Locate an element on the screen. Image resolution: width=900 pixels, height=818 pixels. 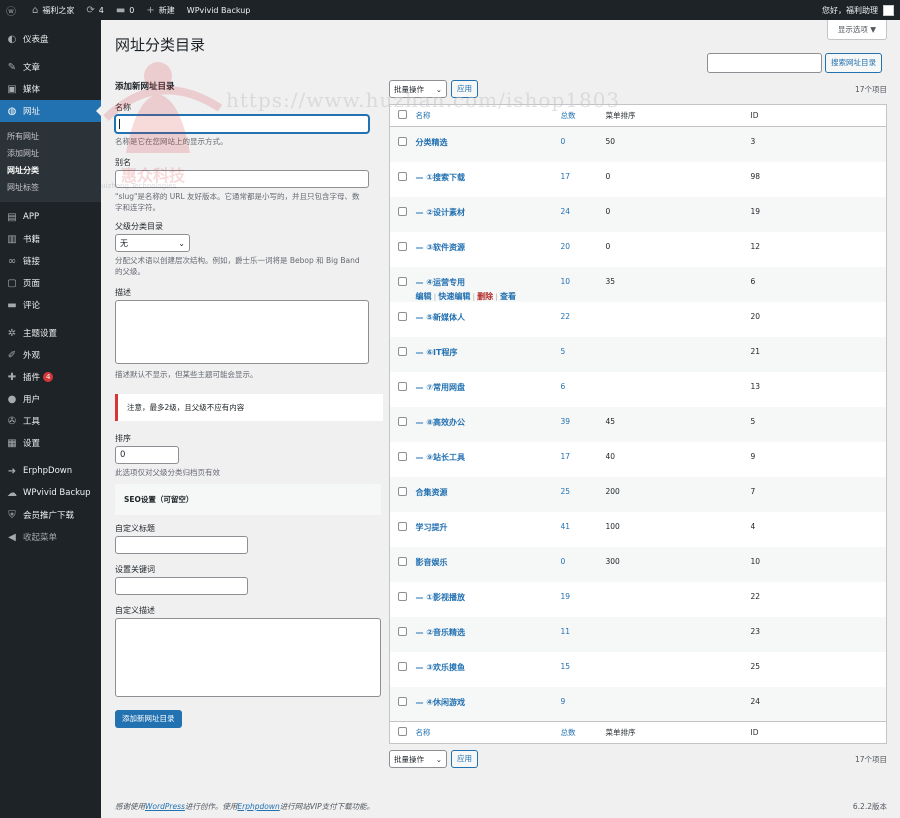
seo-title-field is located at coordinates (181, 545).